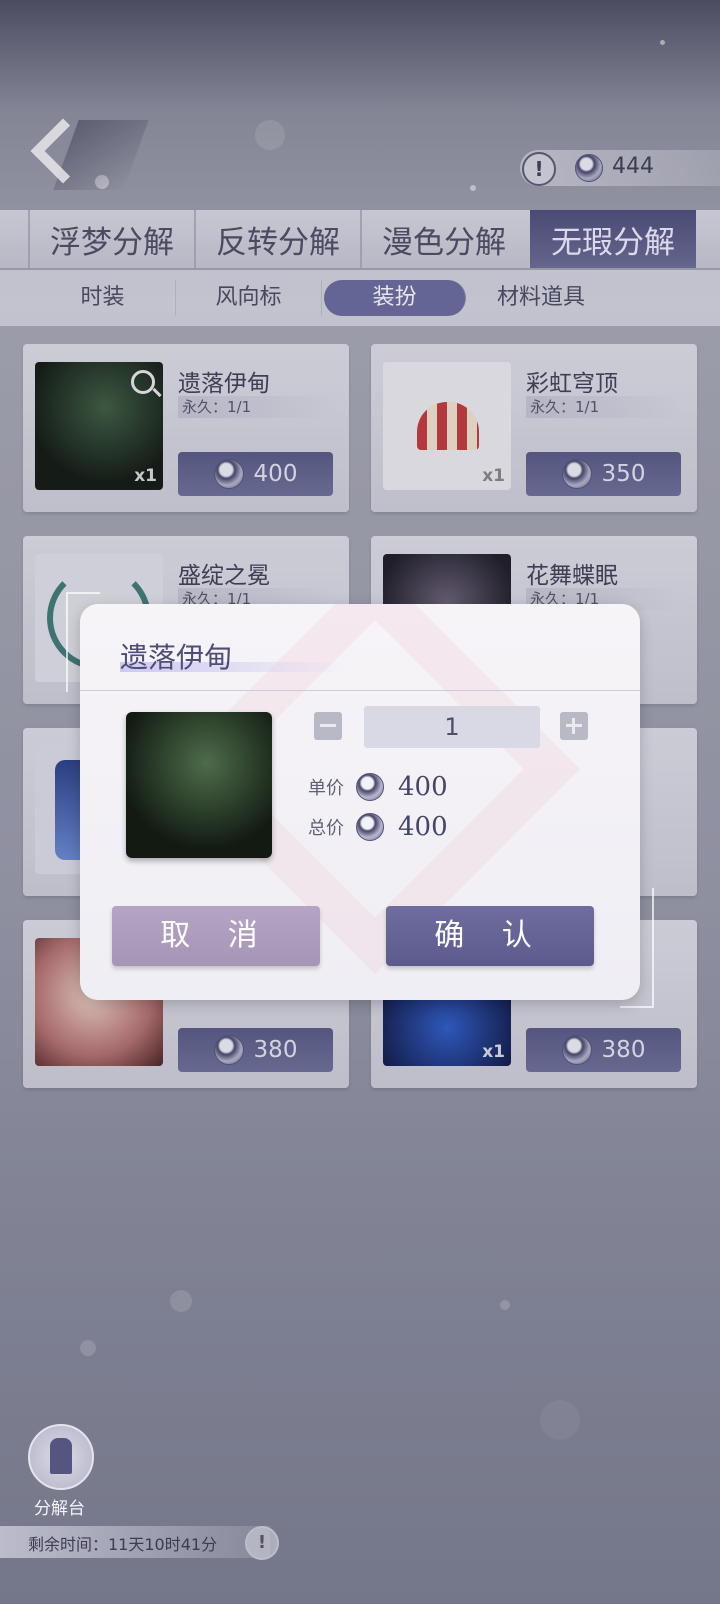  I want to click on confirm-button: 确 认, so click(490, 936).